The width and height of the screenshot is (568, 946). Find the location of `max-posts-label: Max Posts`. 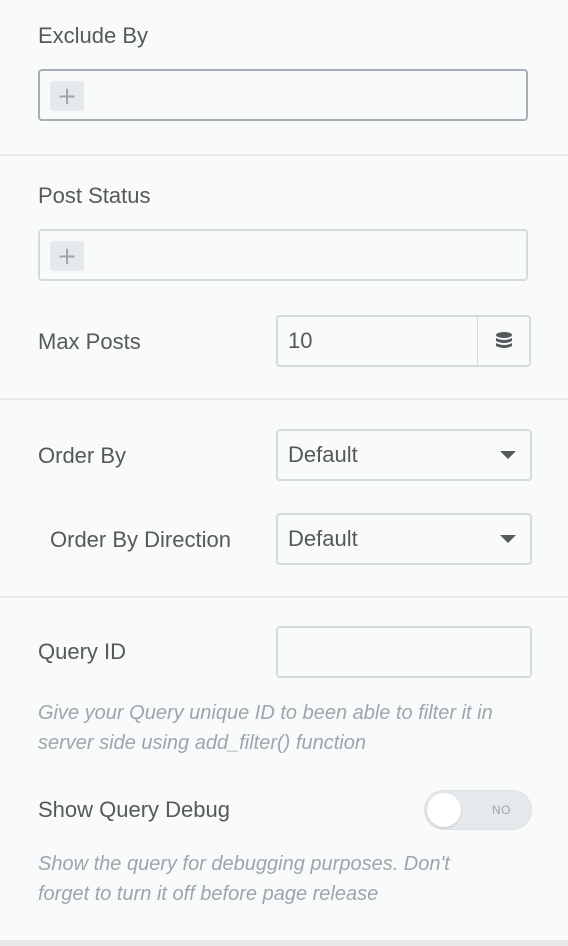

max-posts-label: Max Posts is located at coordinates (89, 341).